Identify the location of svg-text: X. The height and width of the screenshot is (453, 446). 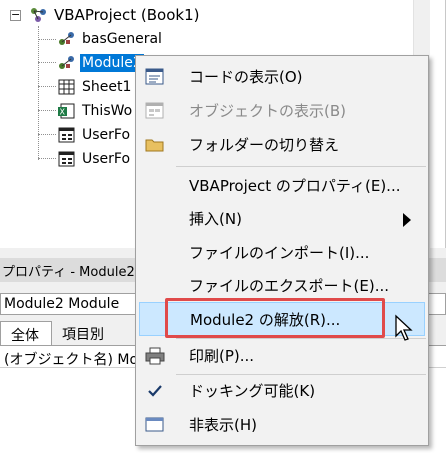
(63, 112).